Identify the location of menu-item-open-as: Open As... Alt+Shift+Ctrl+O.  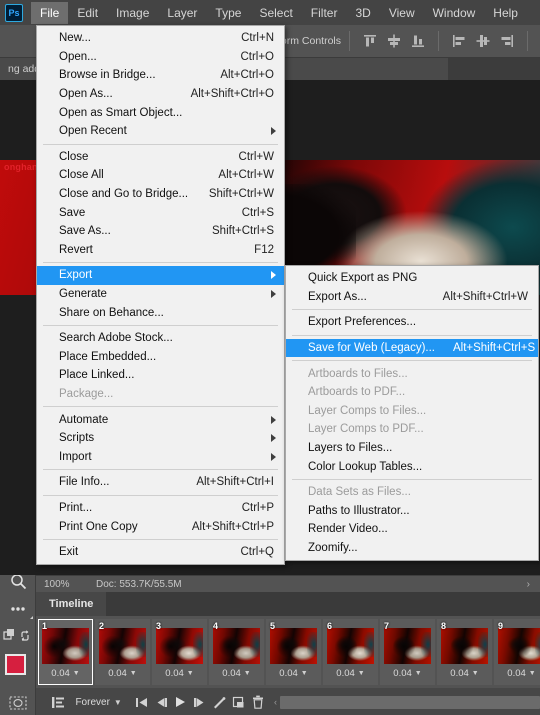
(160, 94).